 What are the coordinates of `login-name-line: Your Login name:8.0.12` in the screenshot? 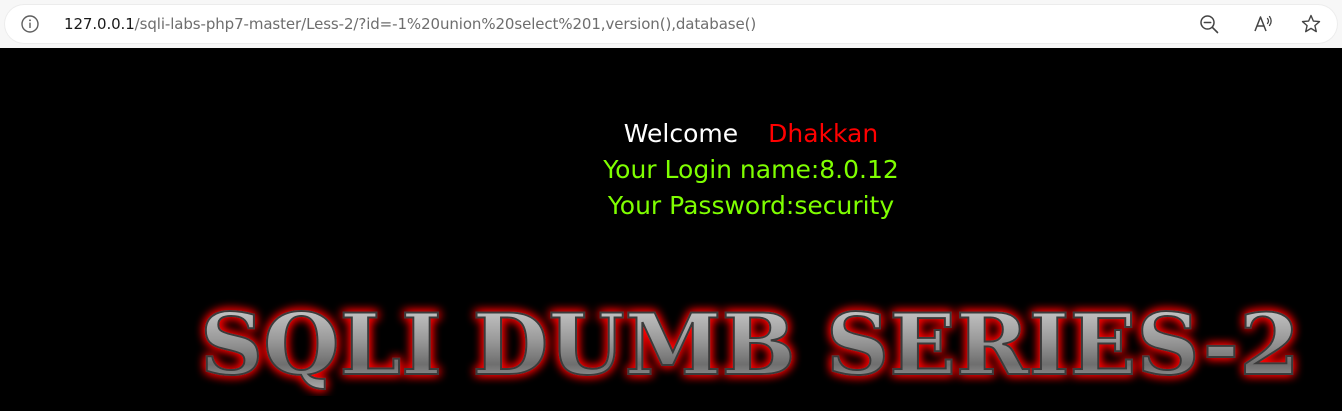 It's located at (751, 169).